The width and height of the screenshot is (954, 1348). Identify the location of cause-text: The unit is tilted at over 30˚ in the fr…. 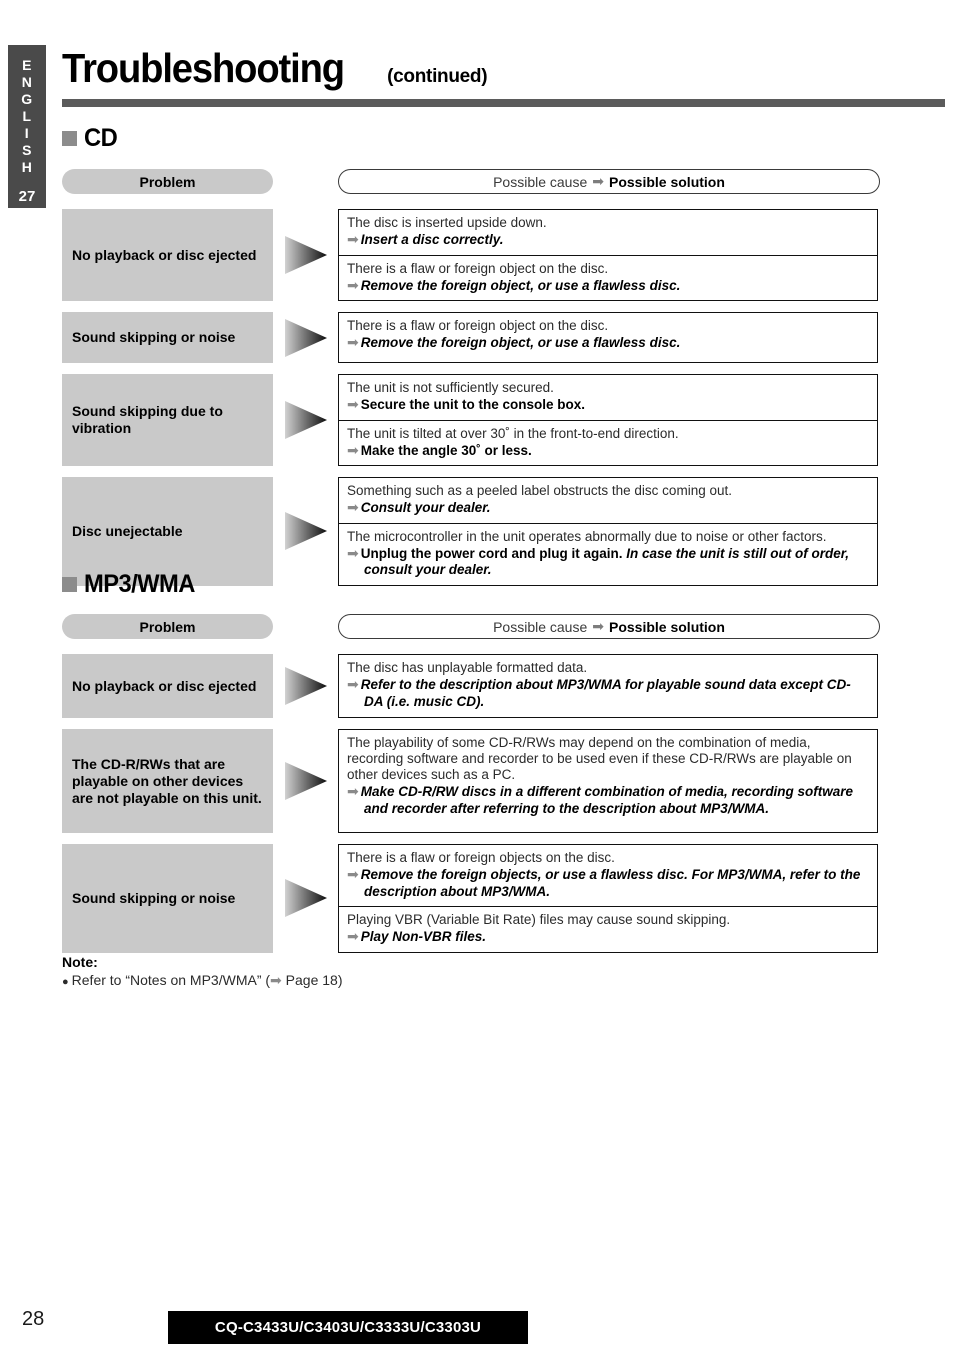
(513, 433).